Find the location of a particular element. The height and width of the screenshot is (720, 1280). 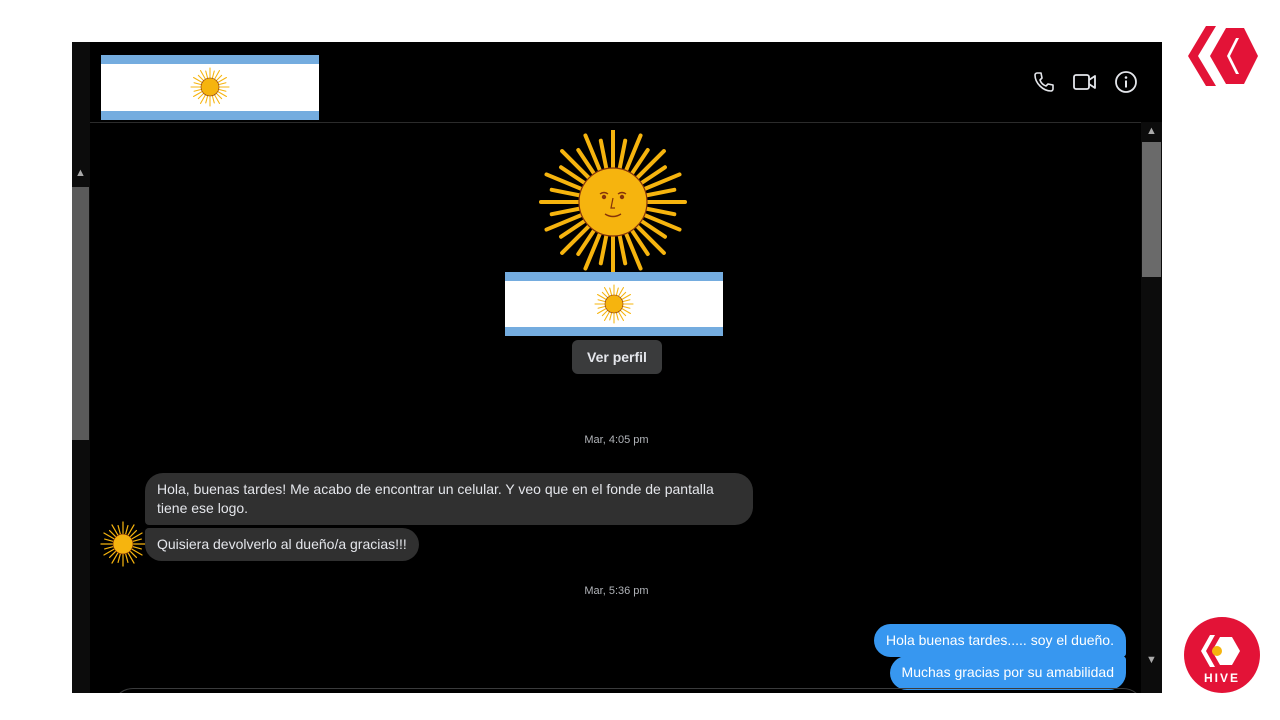

header-actions is located at coordinates (1085, 82).